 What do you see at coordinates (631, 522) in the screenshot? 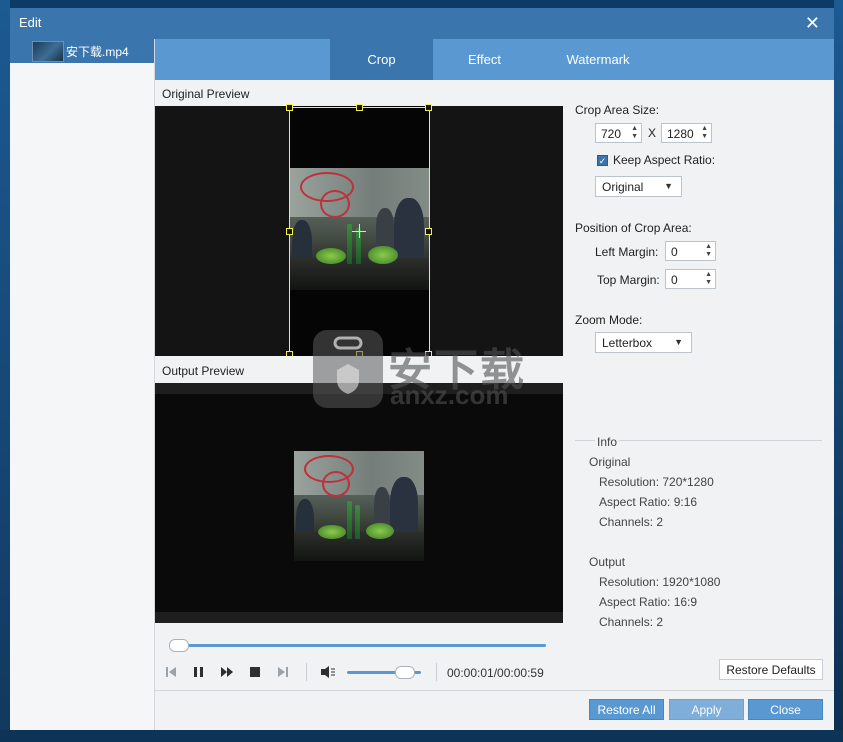
I see `original-channels: Channels: 2` at bounding box center [631, 522].